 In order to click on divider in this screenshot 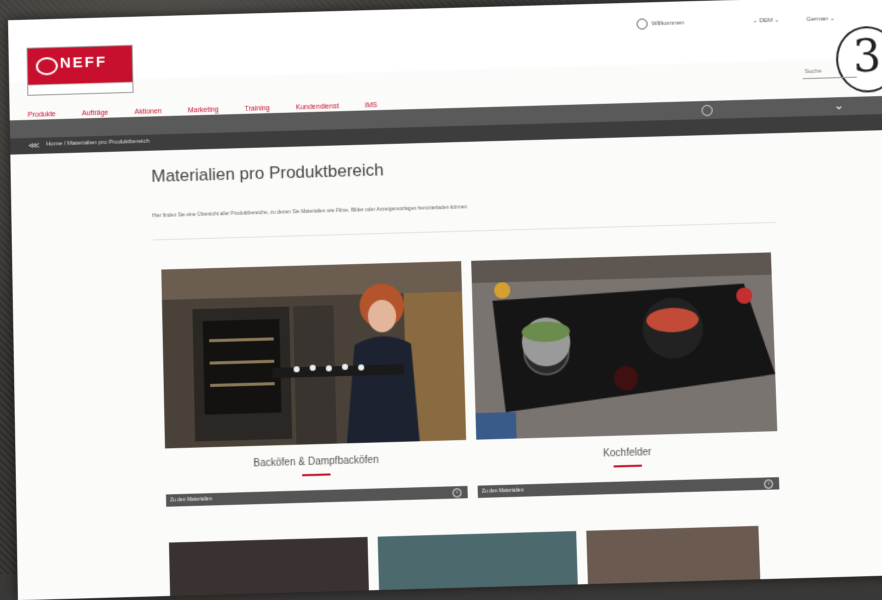, I will do `click(464, 231)`.